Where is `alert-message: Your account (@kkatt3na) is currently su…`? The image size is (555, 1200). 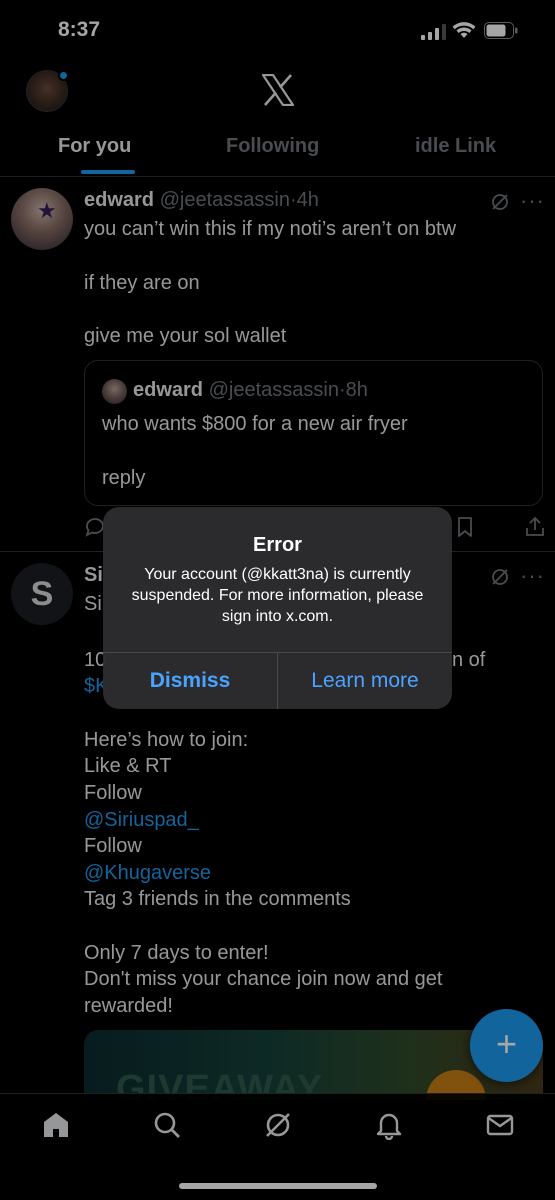 alert-message: Your account (@kkatt3na) is currently su… is located at coordinates (277, 595).